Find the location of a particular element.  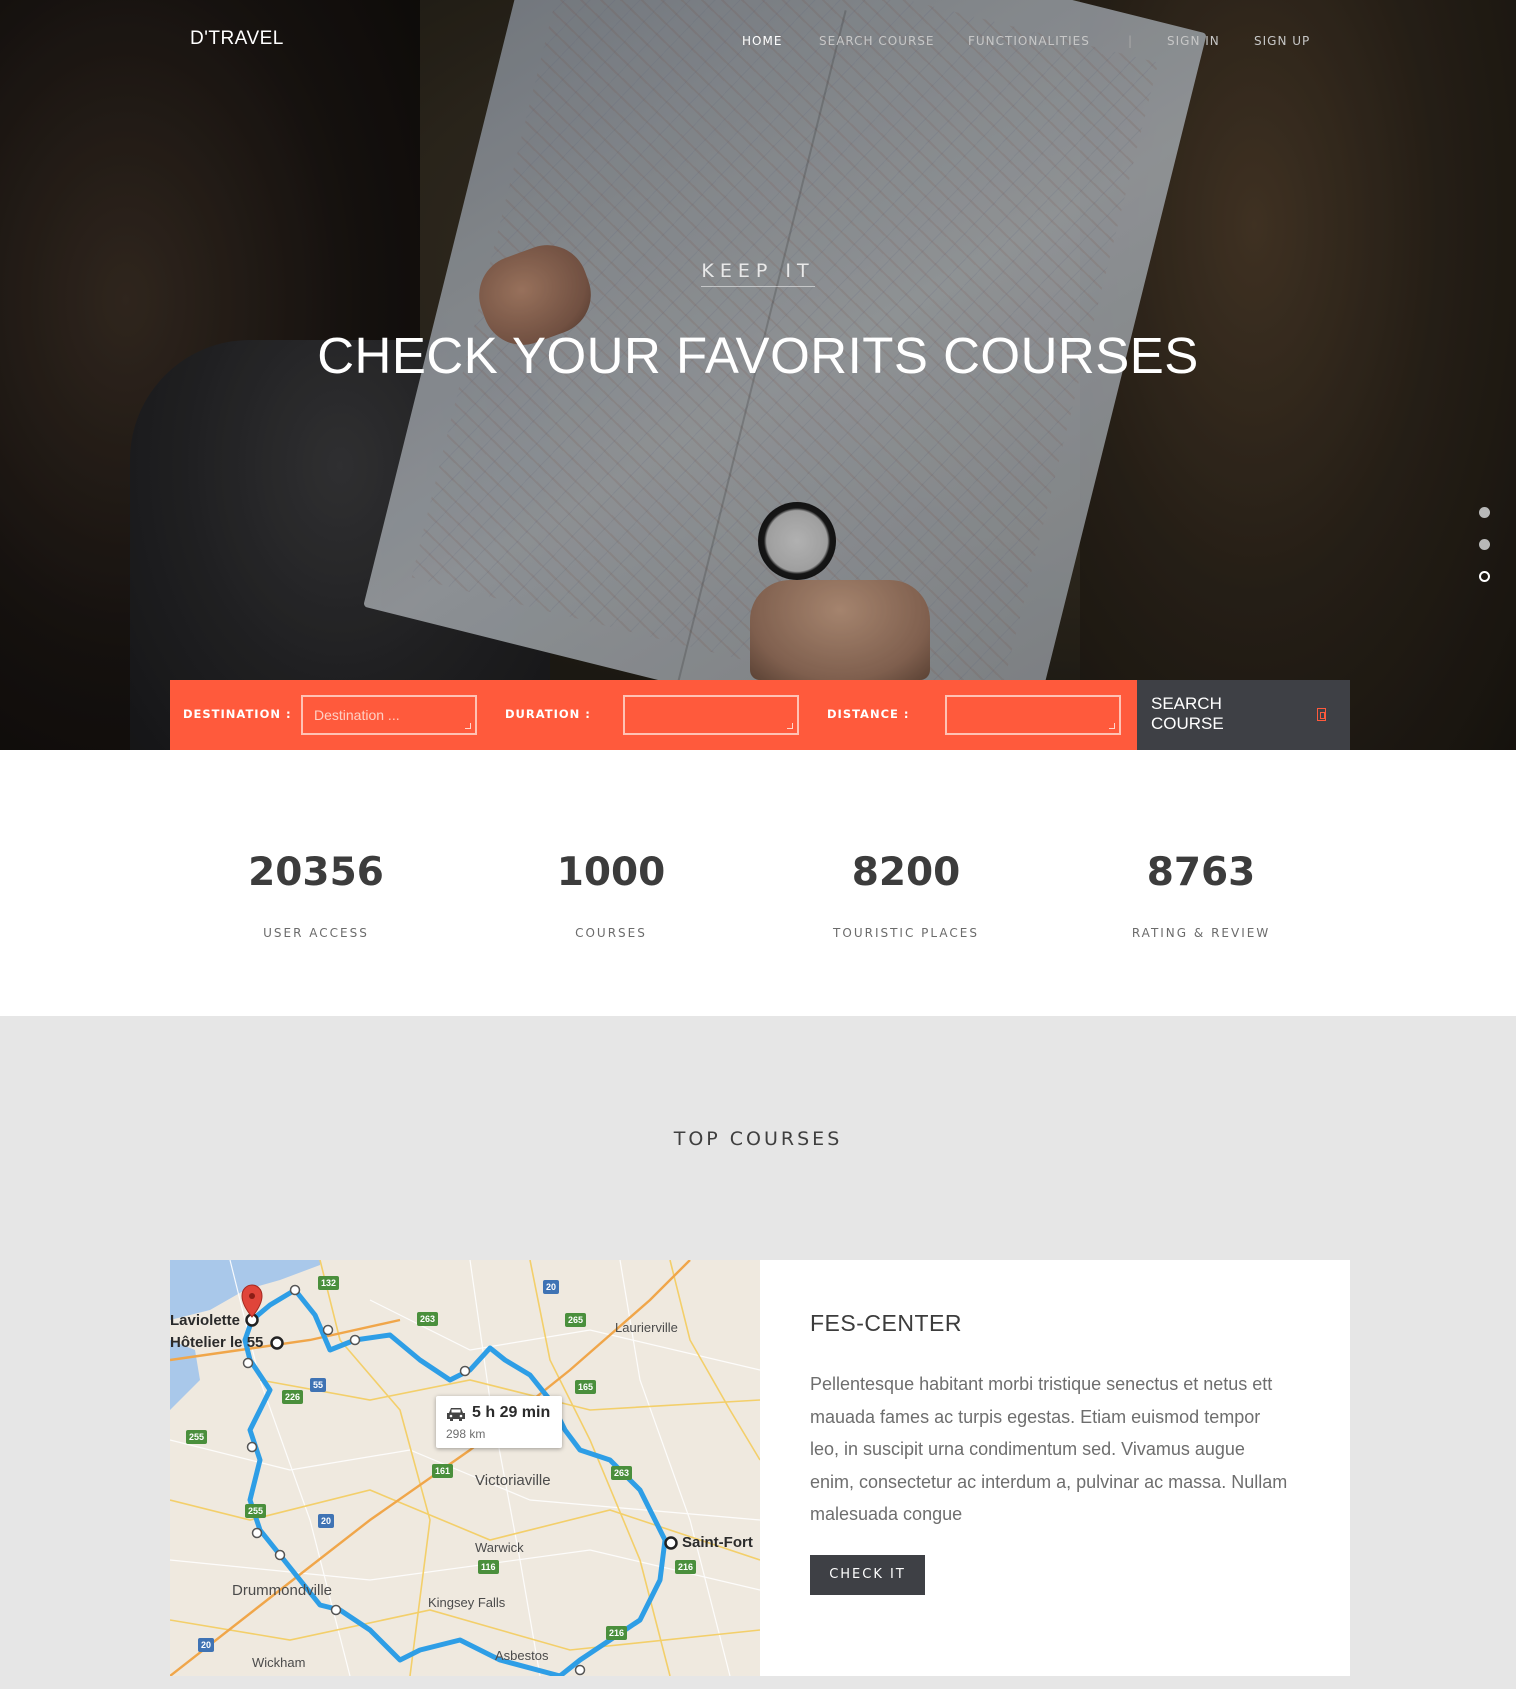

map-route-shield: 265 is located at coordinates (576, 1320).